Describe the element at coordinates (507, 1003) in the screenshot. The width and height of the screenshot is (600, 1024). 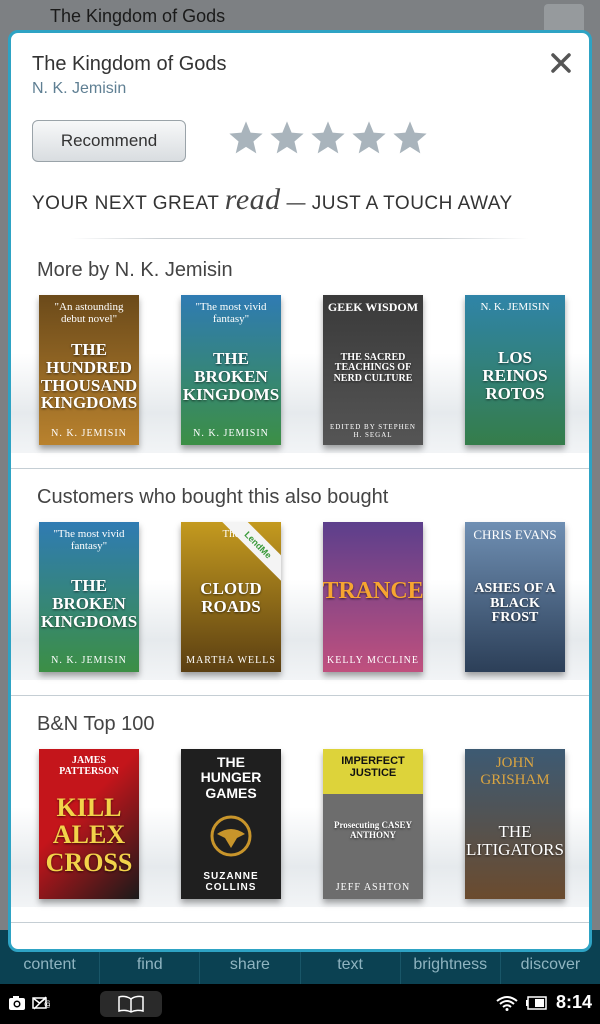
I see `wifi-icon` at that location.